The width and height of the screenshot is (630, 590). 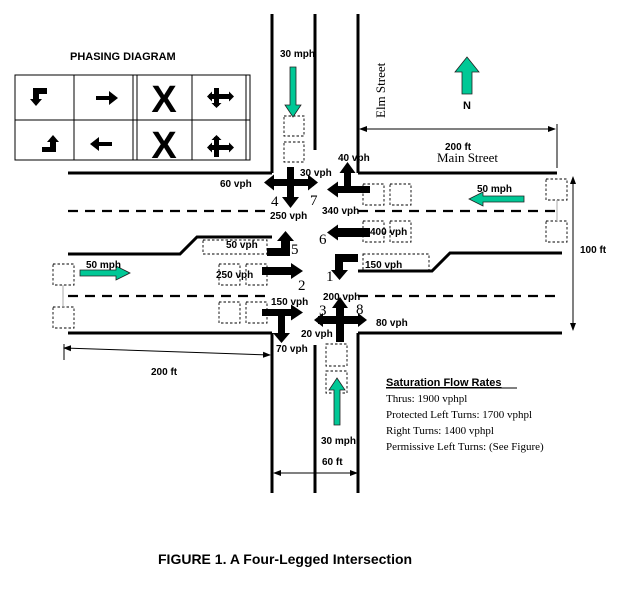 I want to click on saturation-line: Thrus: 1900 vphpl, so click(x=426, y=399).